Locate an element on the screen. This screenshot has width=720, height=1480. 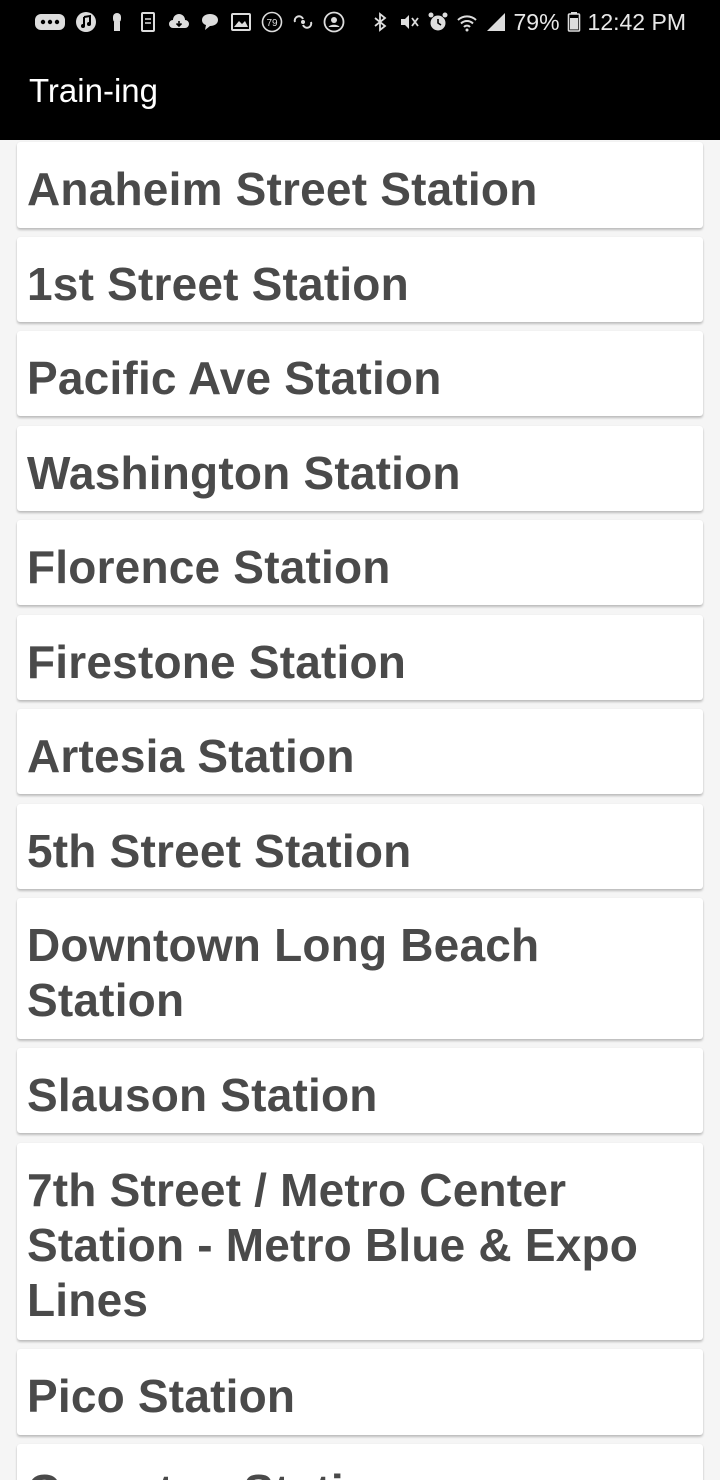
station-item: Pico Station is located at coordinates (360, 1392).